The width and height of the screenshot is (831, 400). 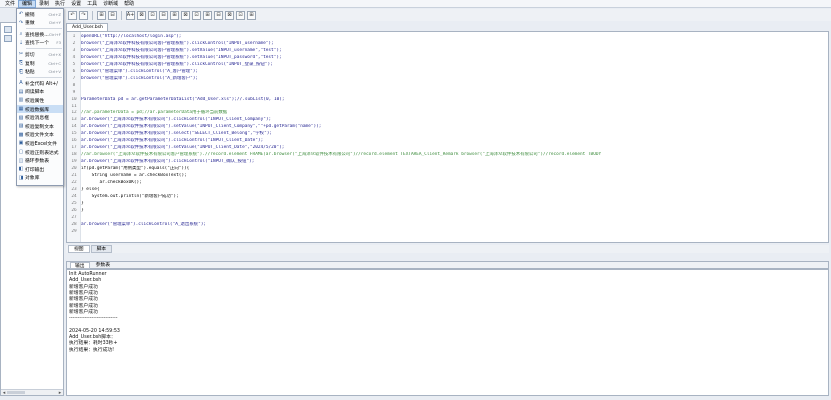 What do you see at coordinates (74, 71) in the screenshot?
I see `line-number: 6` at bounding box center [74, 71].